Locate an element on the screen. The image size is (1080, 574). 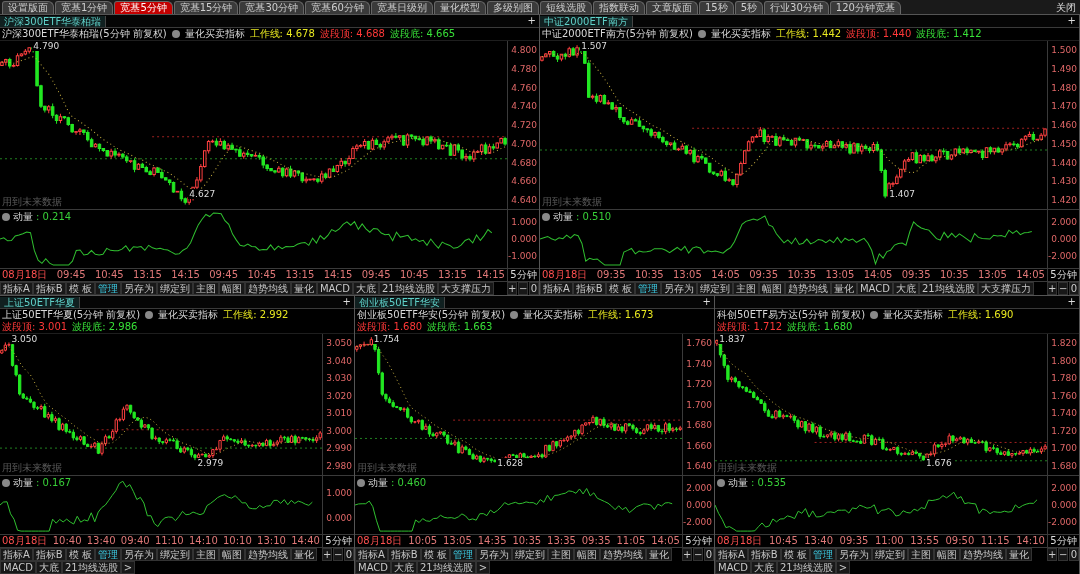
layout-tab: 5秒 is located at coordinates (749, 7).